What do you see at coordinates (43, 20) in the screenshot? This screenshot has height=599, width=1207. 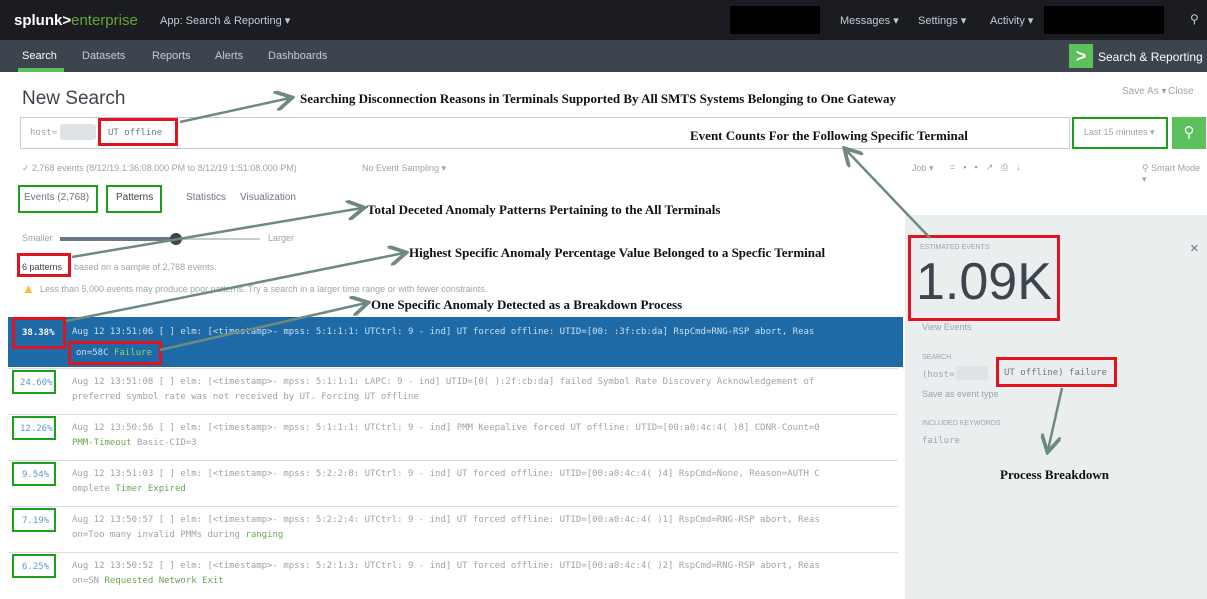 I see `logo-main: splunk>` at bounding box center [43, 20].